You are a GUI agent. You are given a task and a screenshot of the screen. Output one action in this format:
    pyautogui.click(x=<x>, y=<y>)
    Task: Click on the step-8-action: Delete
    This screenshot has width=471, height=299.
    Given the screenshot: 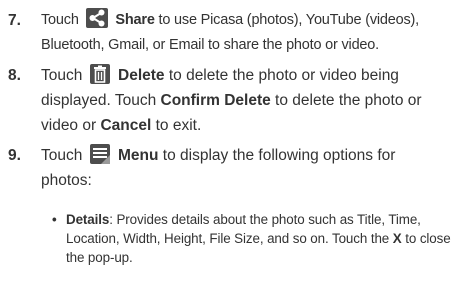 What is the action you would take?
    pyautogui.click(x=141, y=75)
    